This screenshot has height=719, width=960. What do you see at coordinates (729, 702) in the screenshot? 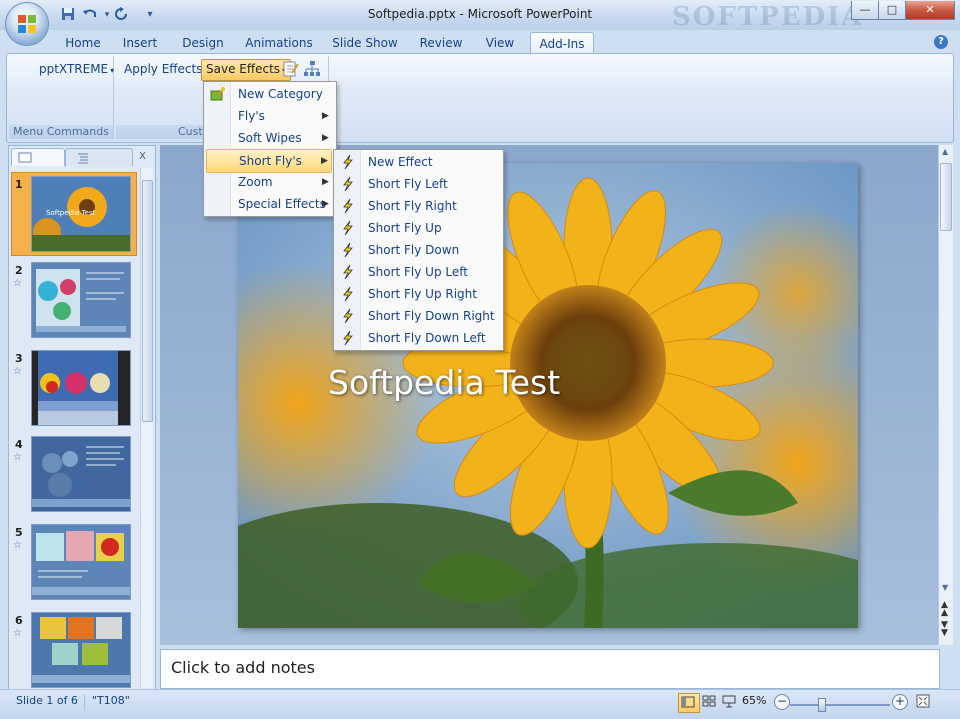
I see `slide-show-icon` at bounding box center [729, 702].